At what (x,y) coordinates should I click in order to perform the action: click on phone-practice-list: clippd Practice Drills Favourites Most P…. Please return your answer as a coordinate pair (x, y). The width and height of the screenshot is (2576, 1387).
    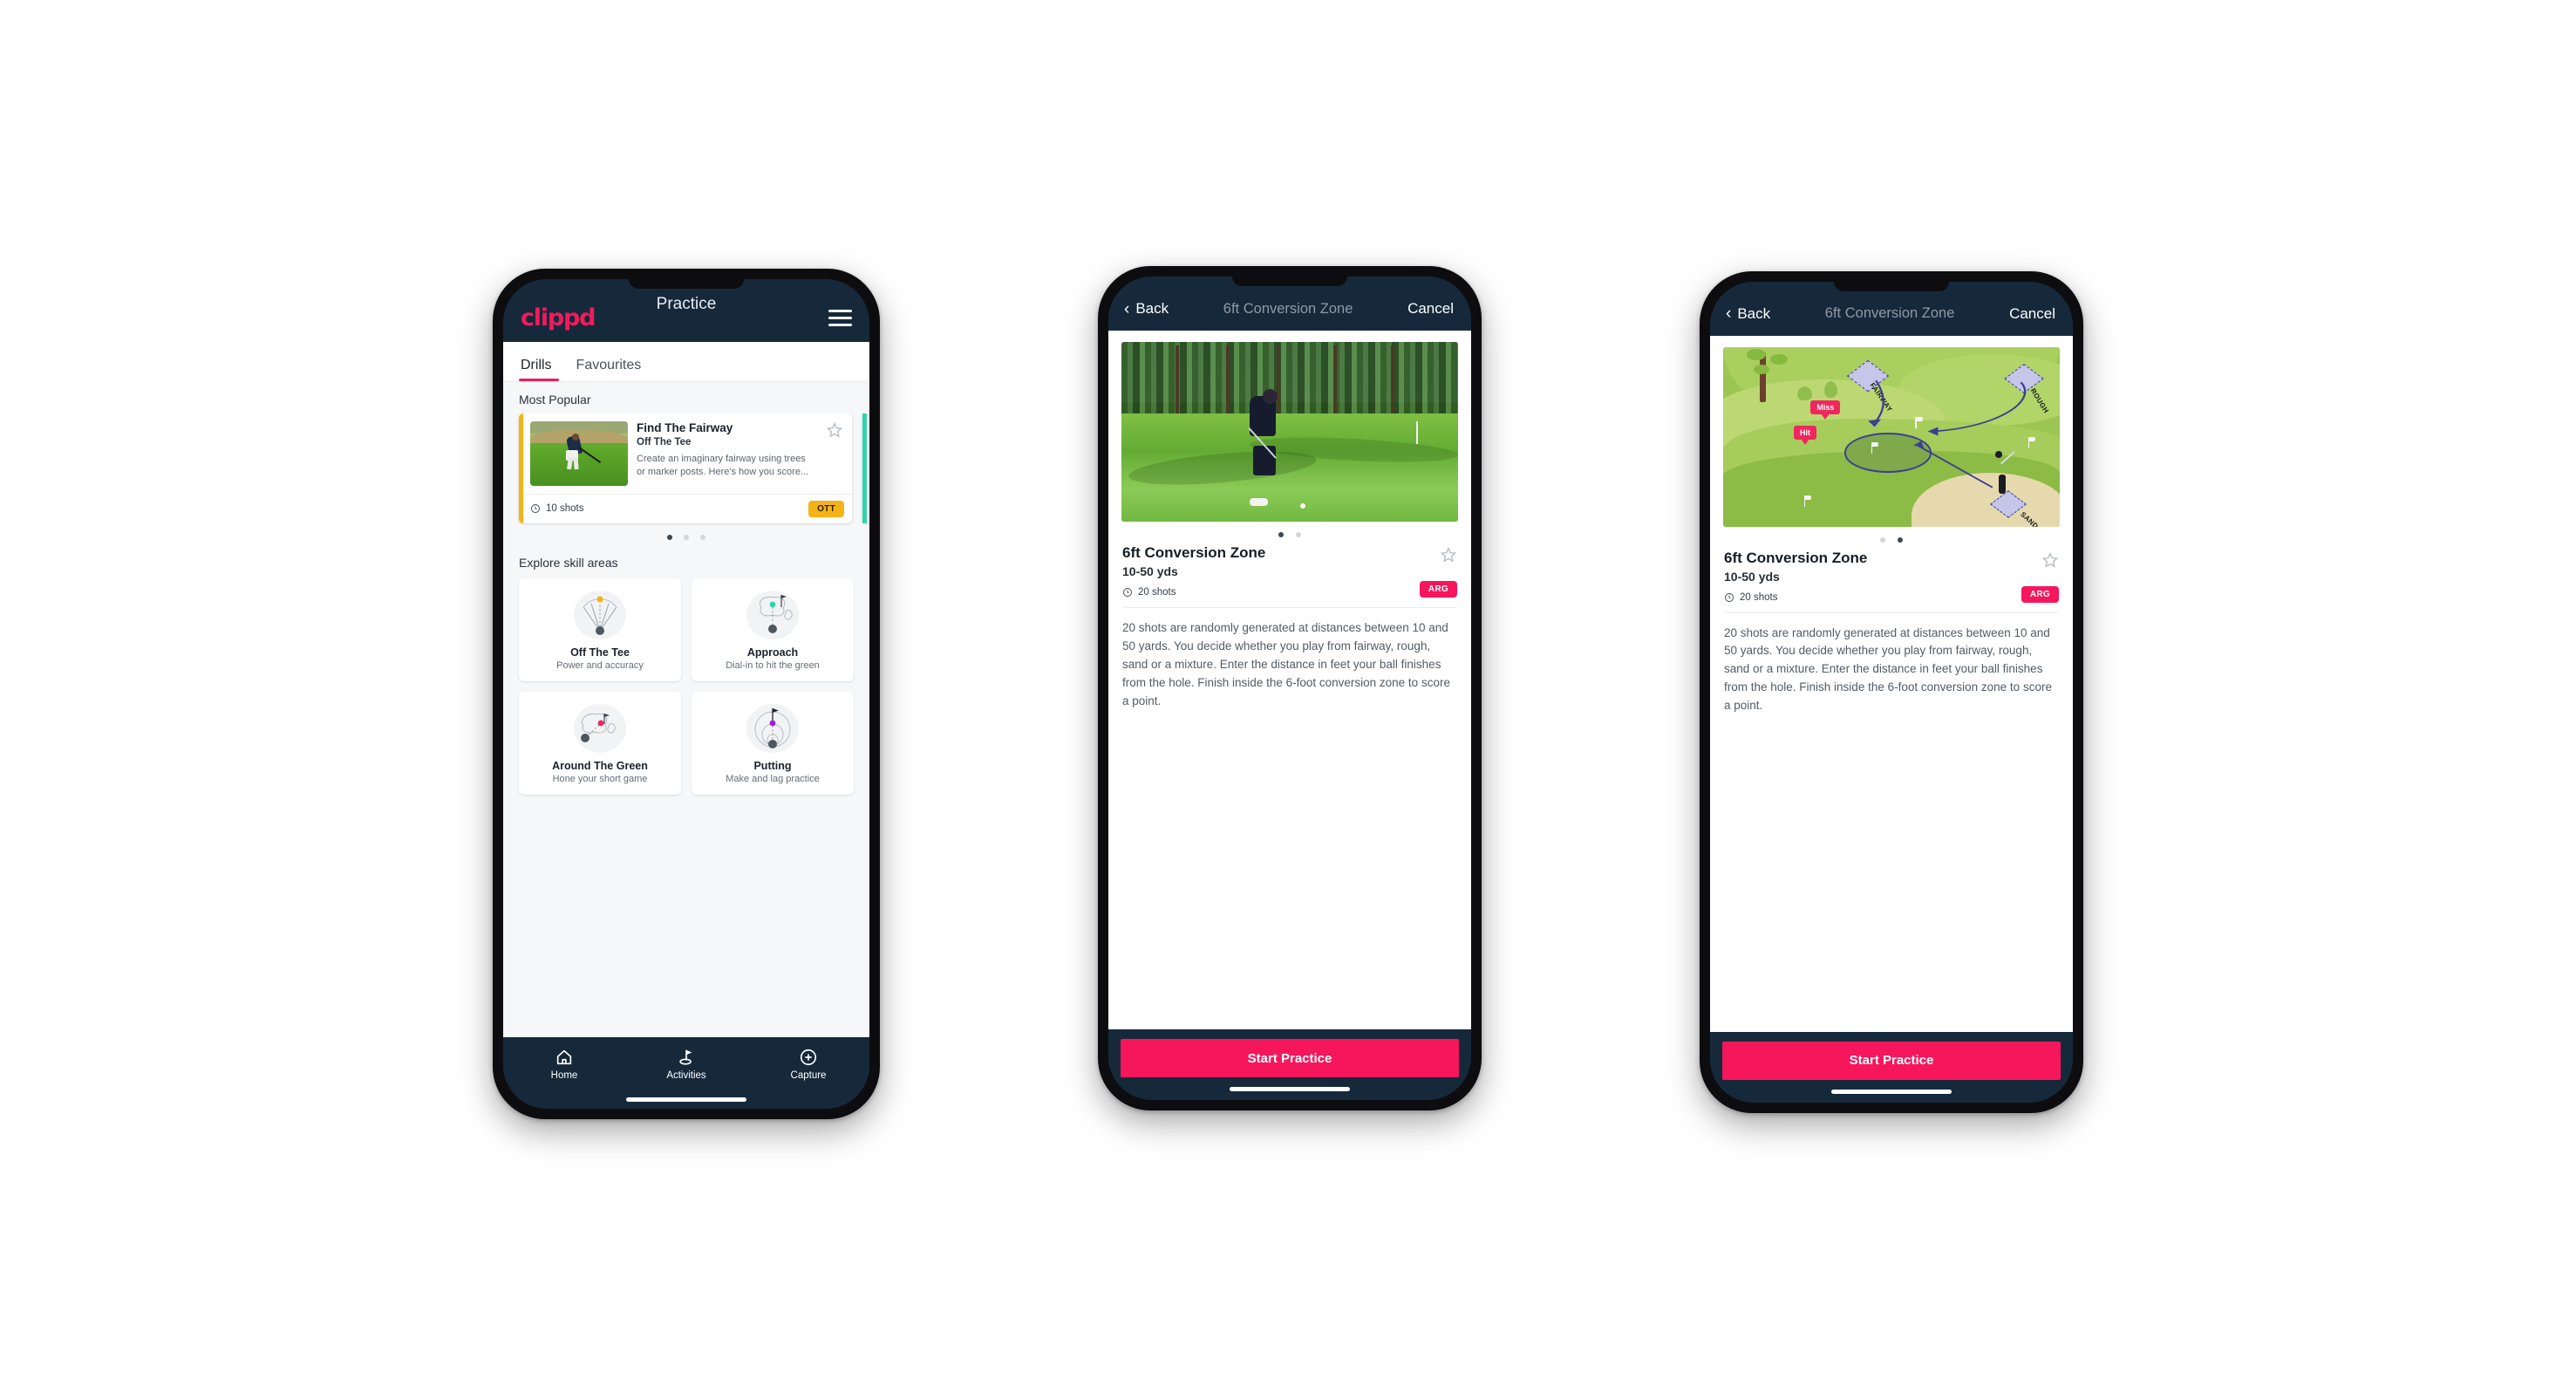
    Looking at the image, I should click on (687, 693).